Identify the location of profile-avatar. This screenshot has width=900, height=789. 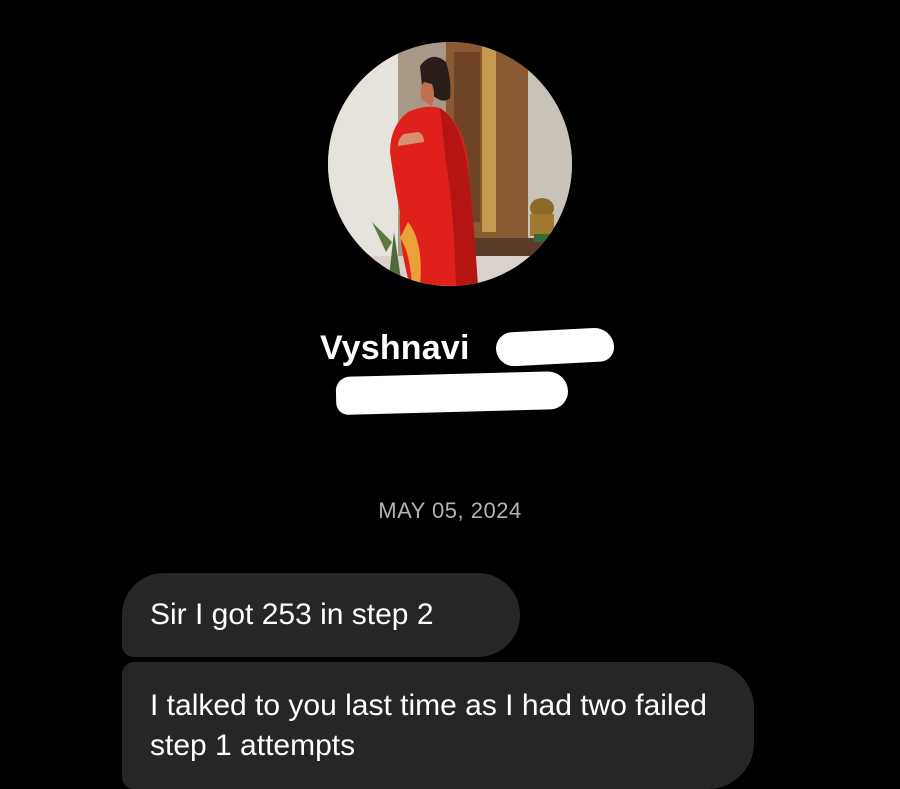
(450, 164).